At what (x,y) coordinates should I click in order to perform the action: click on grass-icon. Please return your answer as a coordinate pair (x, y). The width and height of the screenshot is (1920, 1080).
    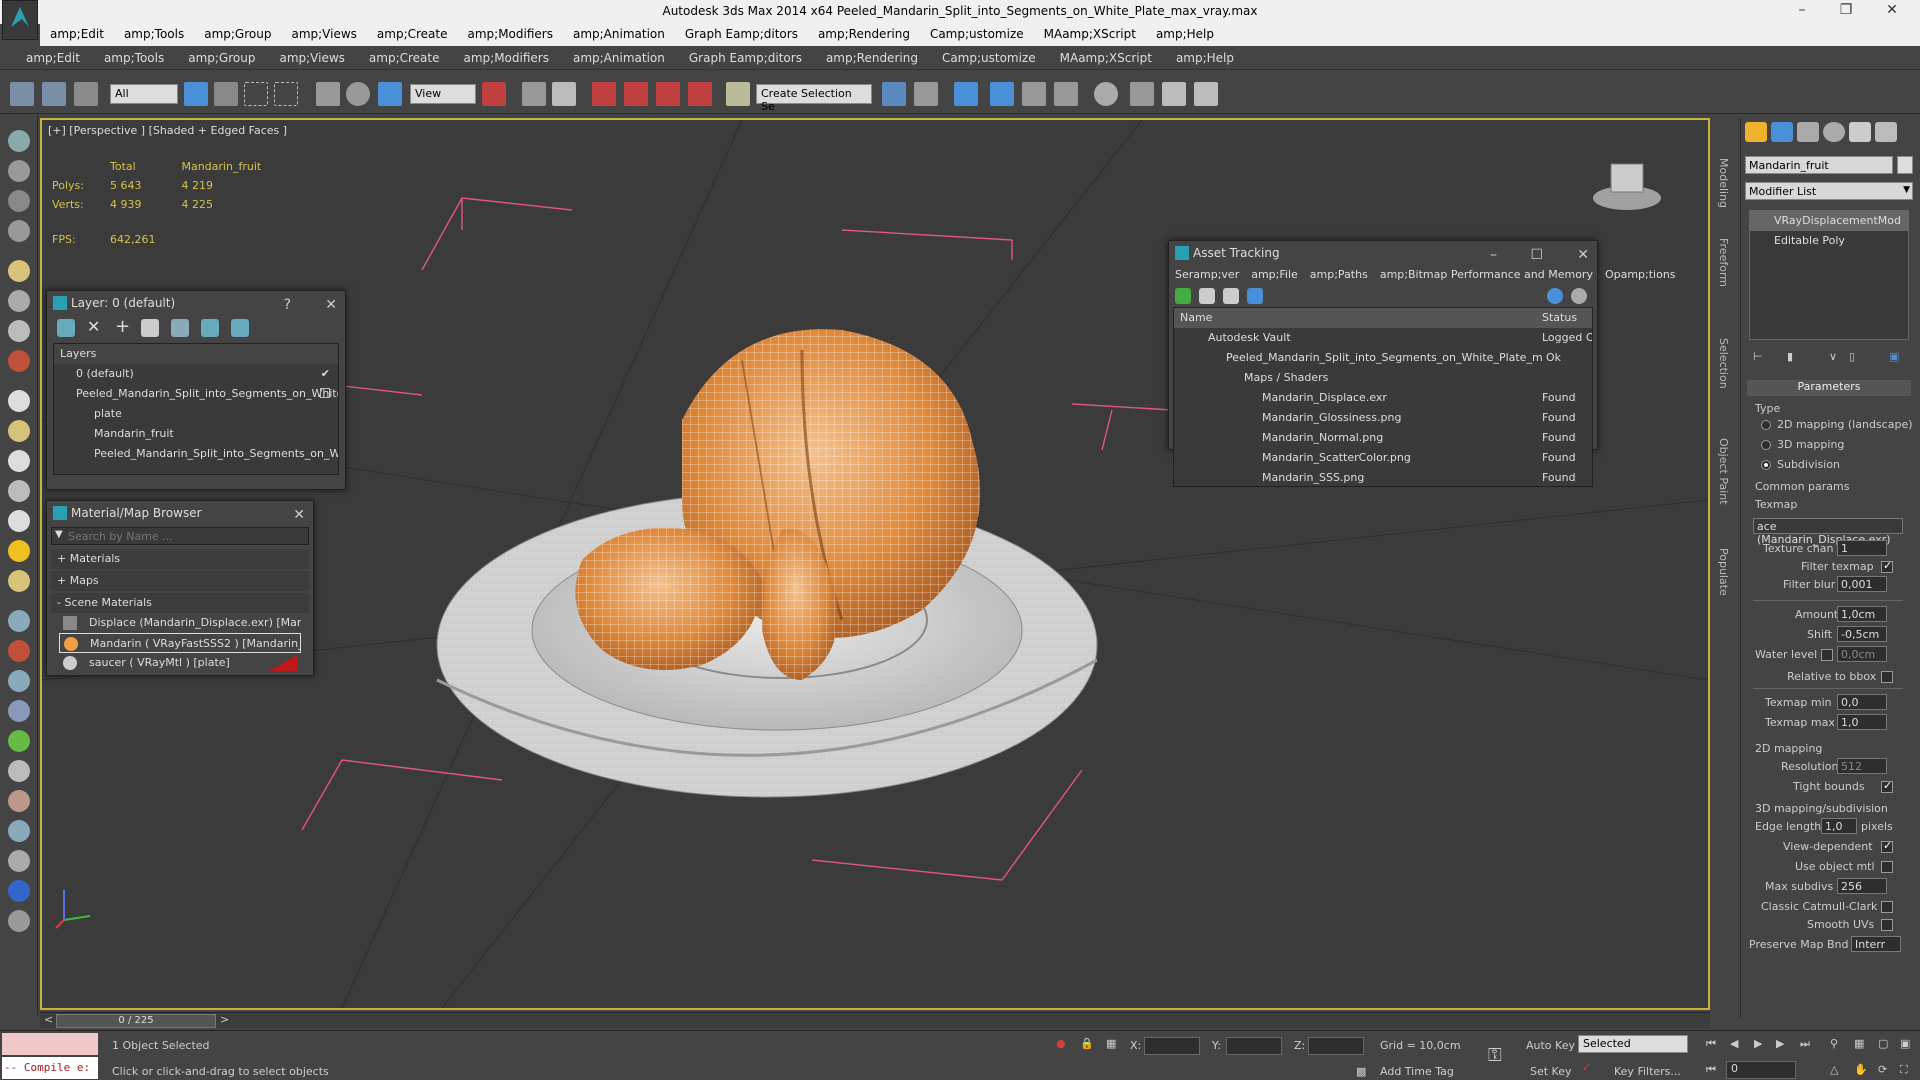
    Looking at the image, I should click on (19, 741).